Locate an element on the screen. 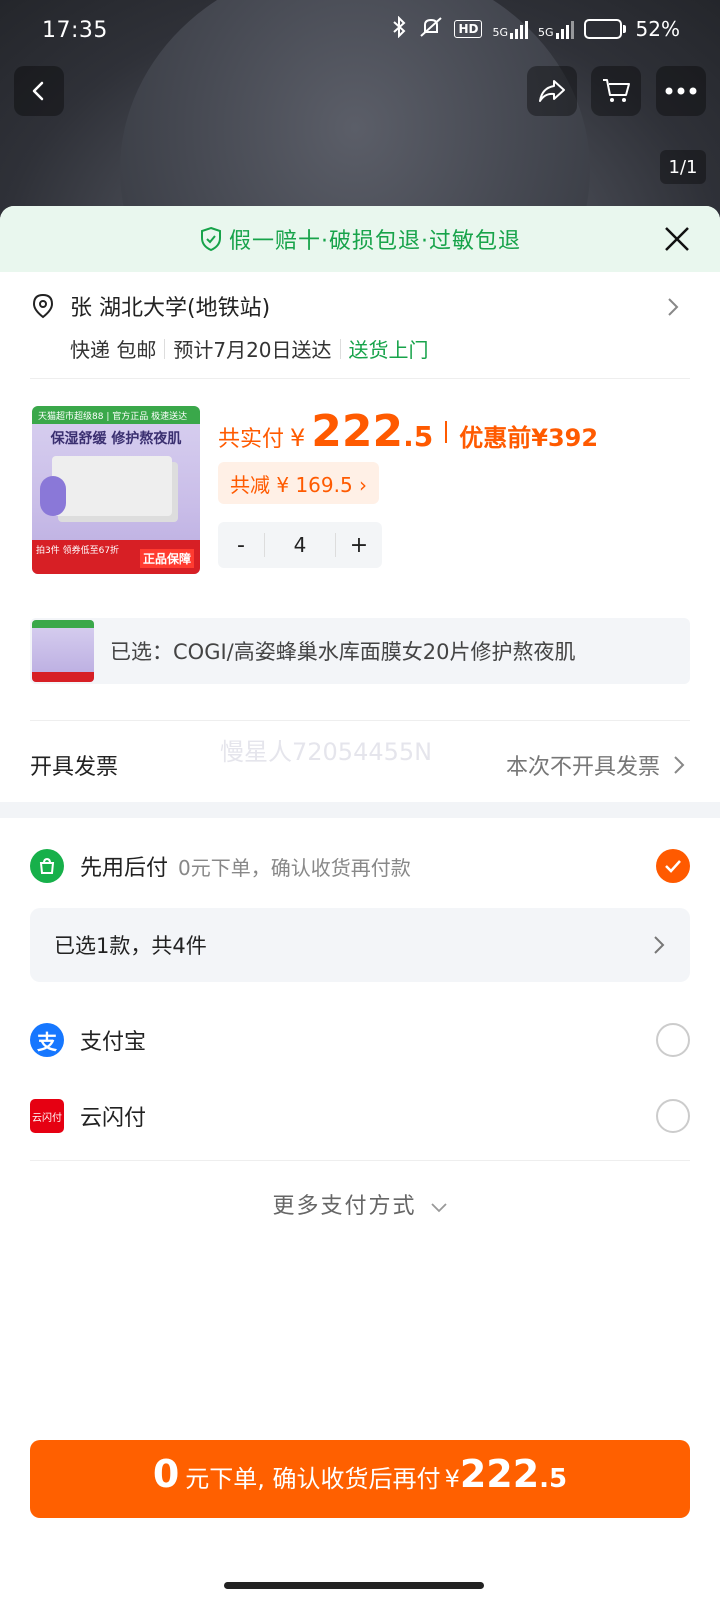 Image resolution: width=720 pixels, height=1600 pixels. more-payment-text: 更多支付方式 is located at coordinates (344, 1206).